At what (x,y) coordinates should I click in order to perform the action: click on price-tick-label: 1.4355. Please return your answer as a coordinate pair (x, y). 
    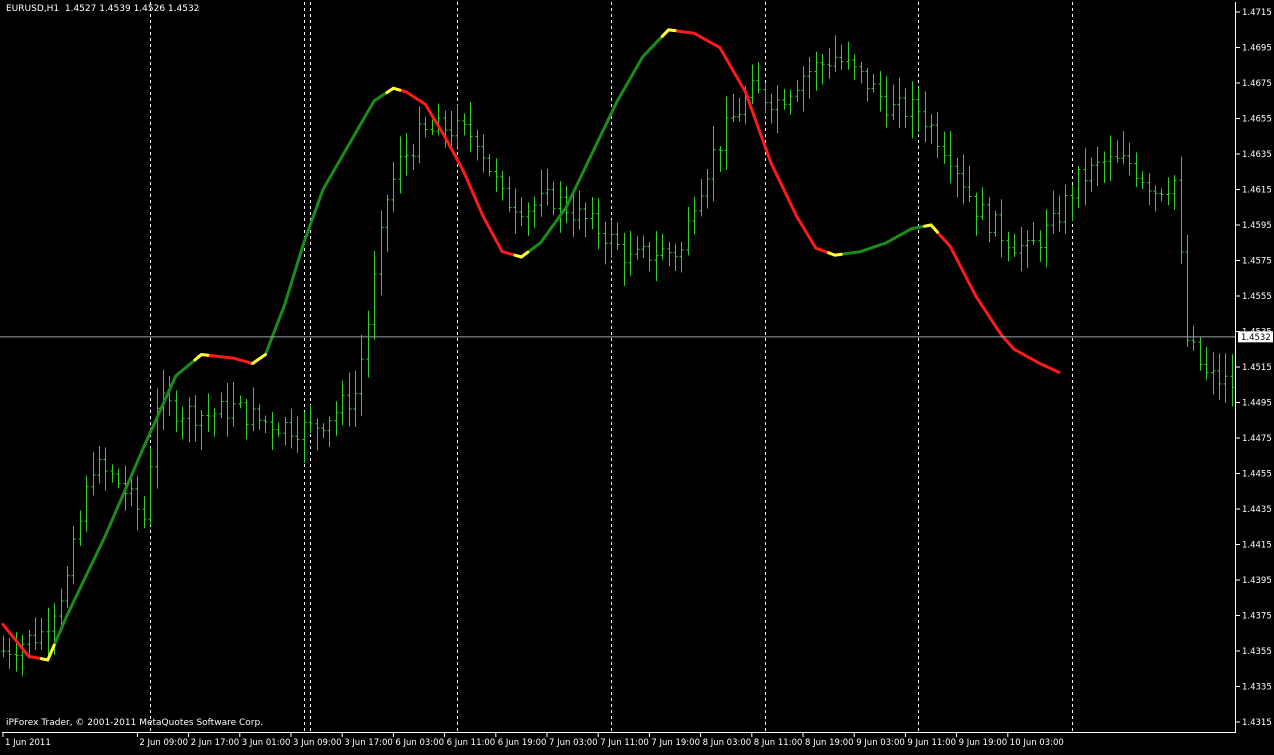
    Looking at the image, I should click on (1257, 652).